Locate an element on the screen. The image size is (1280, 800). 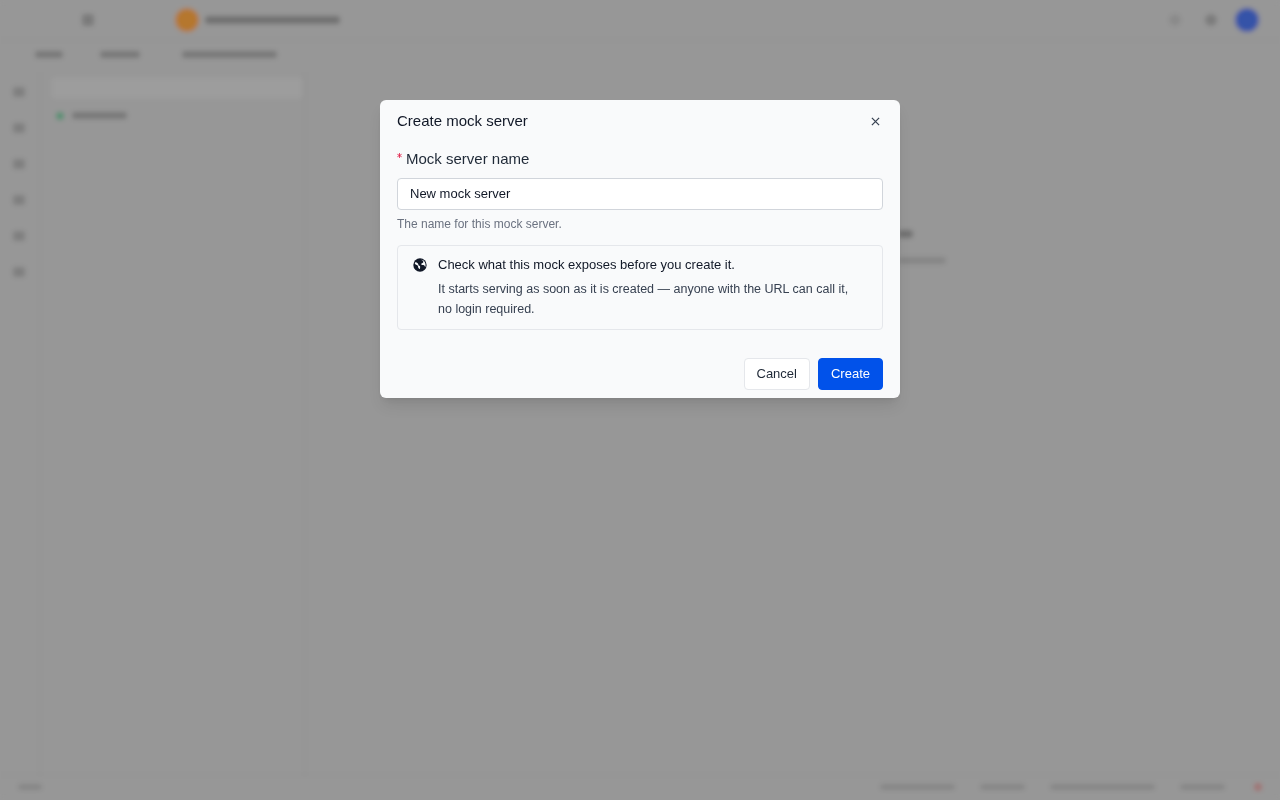
dialog-title: Create mock server is located at coordinates (462, 121).